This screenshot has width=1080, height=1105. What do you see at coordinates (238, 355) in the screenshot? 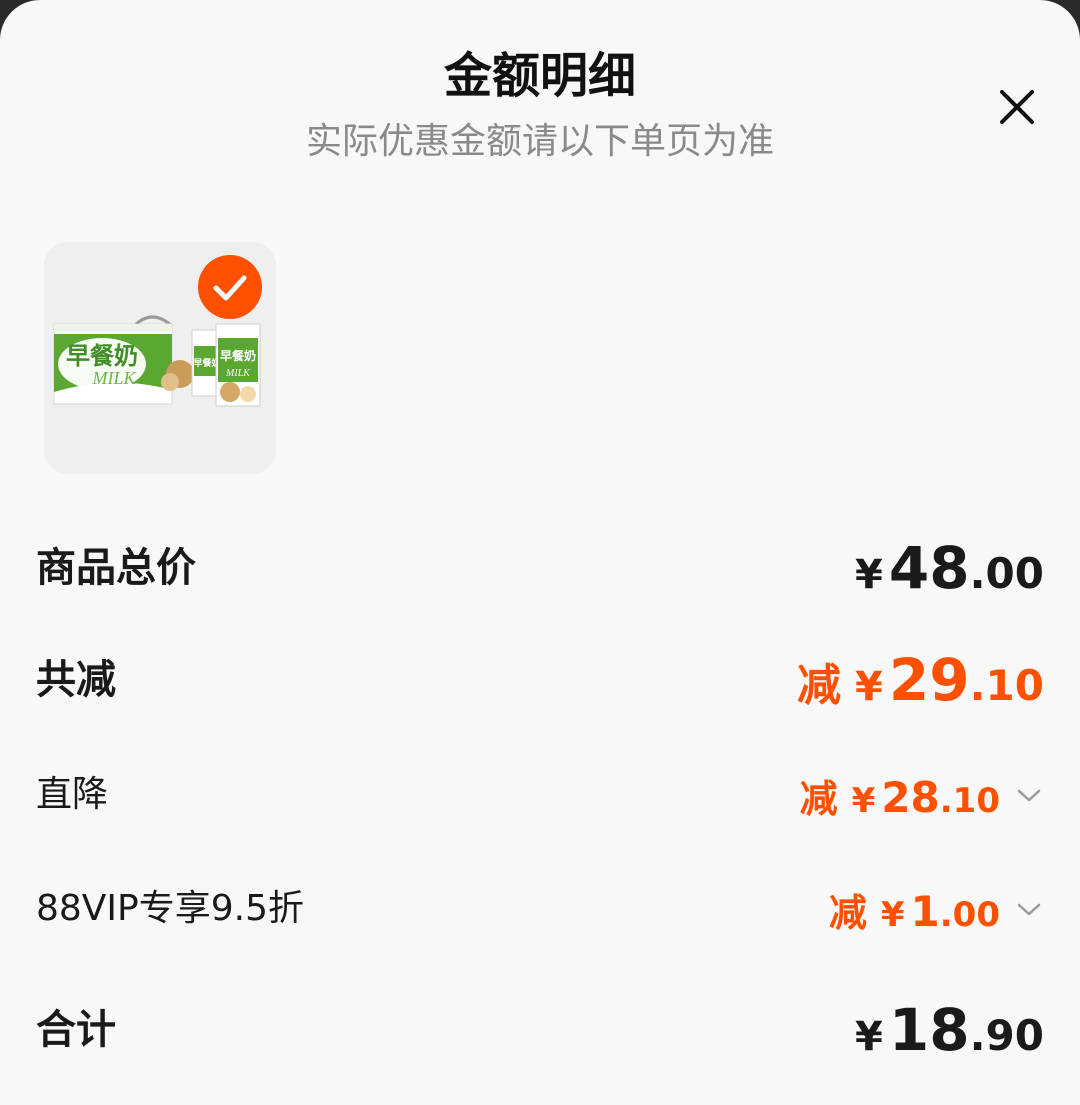
I see `svg-text: 早餐奶` at bounding box center [238, 355].